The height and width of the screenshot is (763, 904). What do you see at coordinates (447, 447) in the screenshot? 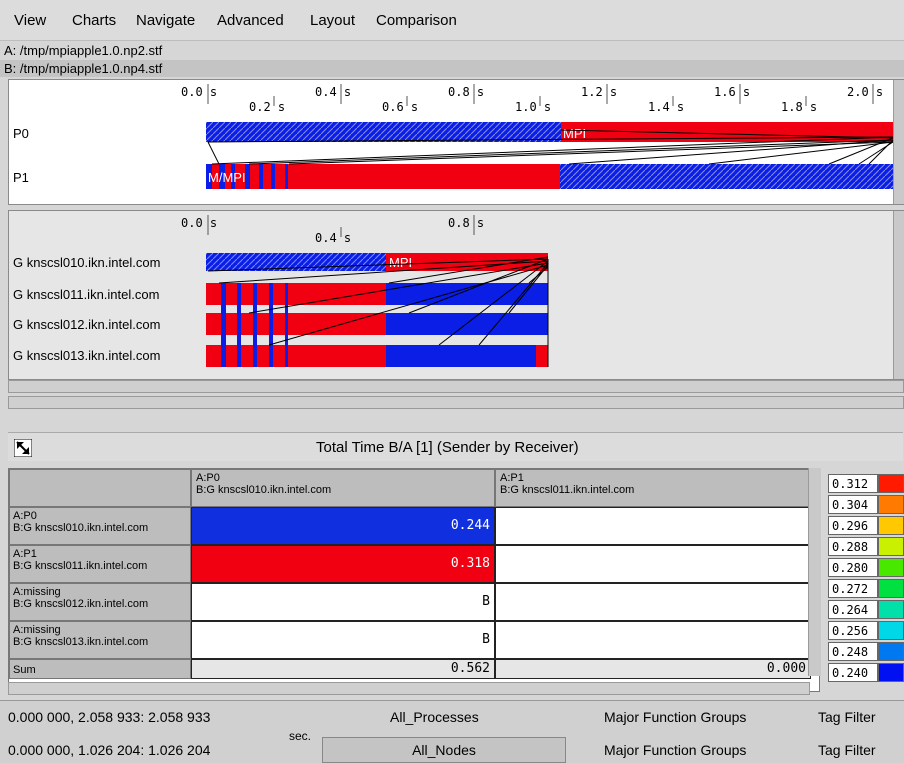
I see `matrix-title: Total Time B/A [1] (Sender by Receiver)` at bounding box center [447, 447].